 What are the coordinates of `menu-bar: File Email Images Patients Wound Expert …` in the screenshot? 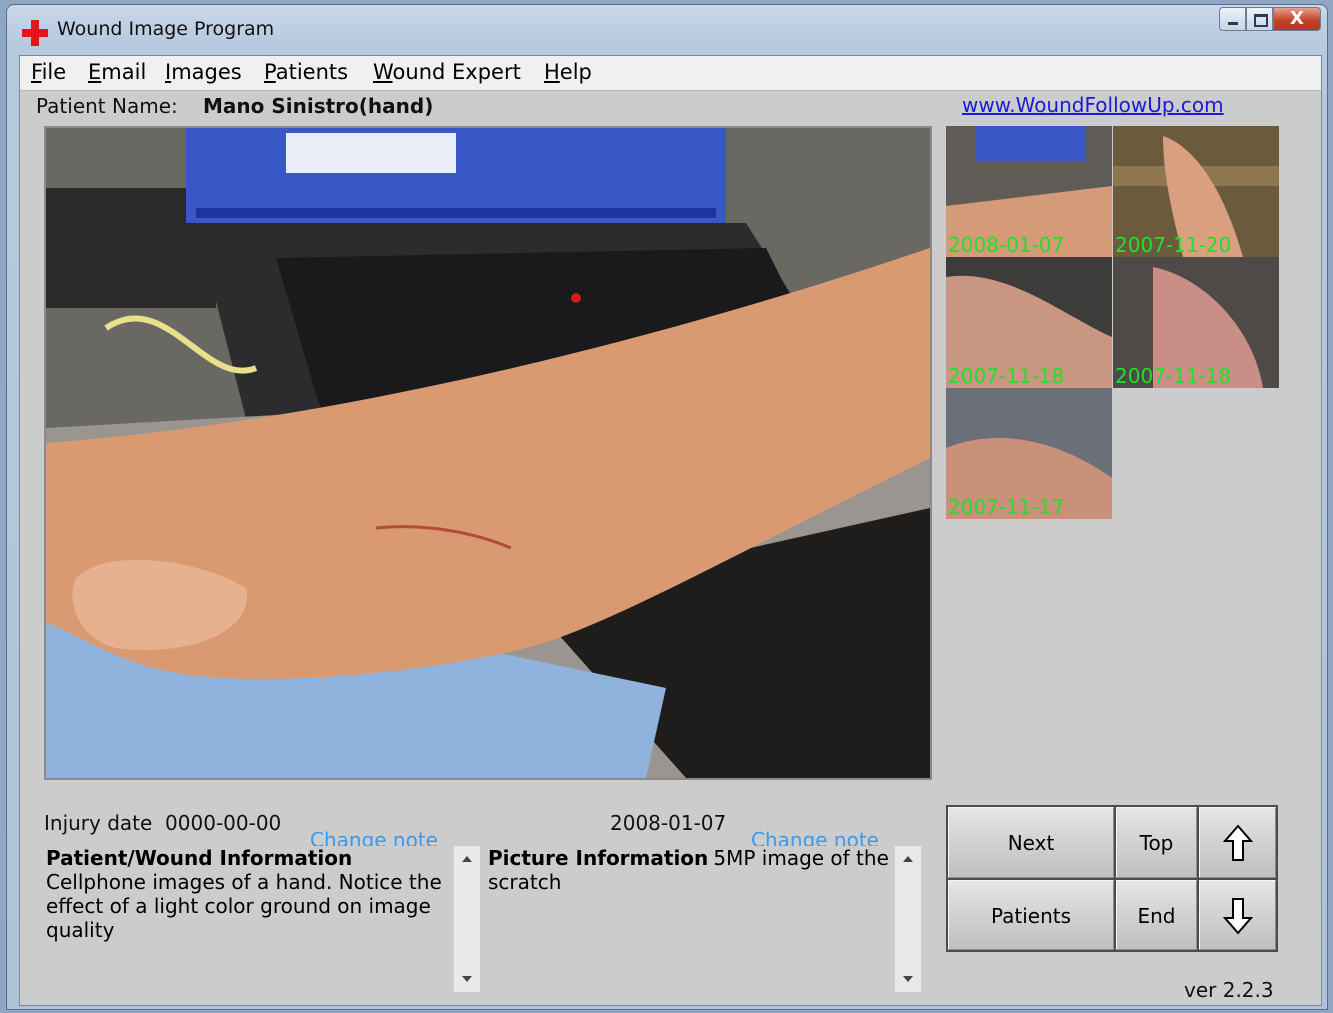 It's located at (670, 73).